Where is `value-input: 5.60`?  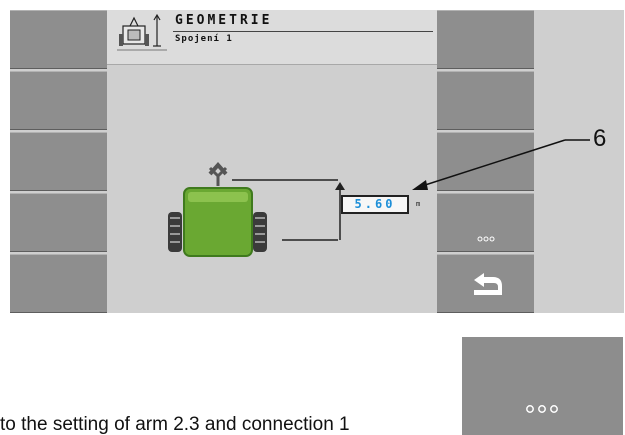
value-input: 5.60 is located at coordinates (375, 204).